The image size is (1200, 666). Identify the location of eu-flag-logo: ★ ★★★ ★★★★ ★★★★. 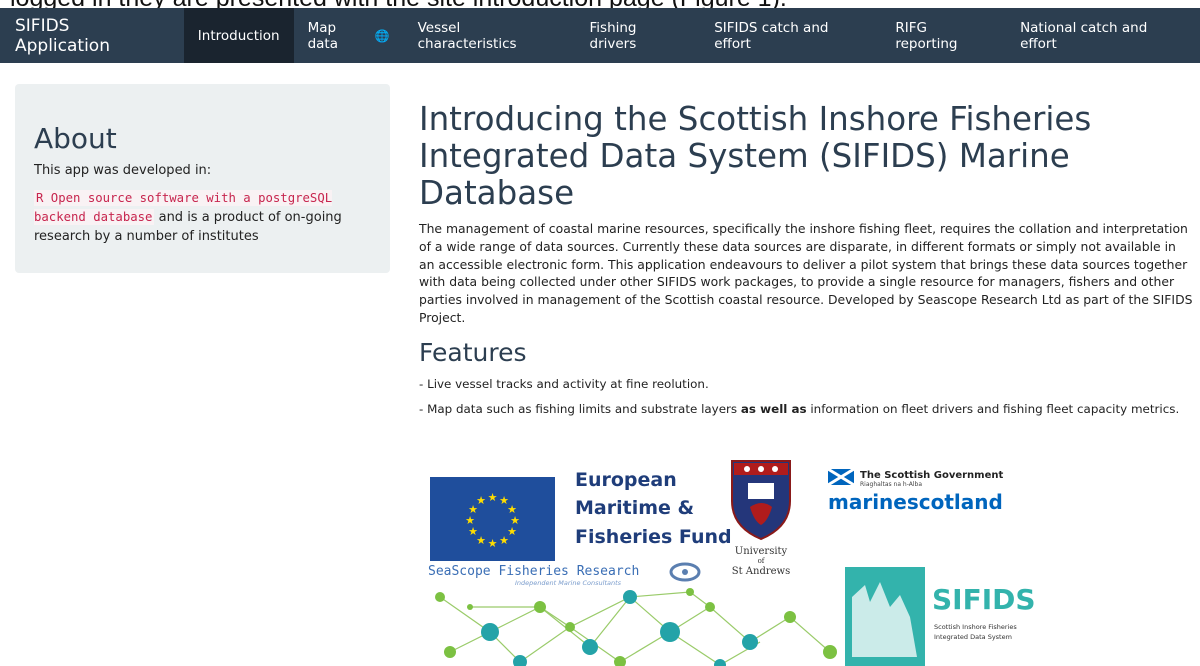
(492, 519).